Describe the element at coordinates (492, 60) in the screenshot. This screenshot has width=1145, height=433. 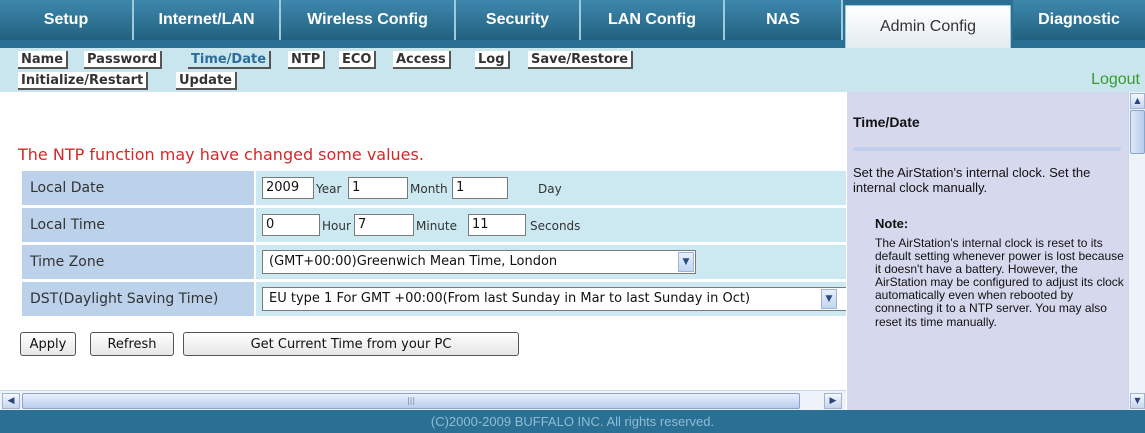
I see `subnav-log: Log` at that location.